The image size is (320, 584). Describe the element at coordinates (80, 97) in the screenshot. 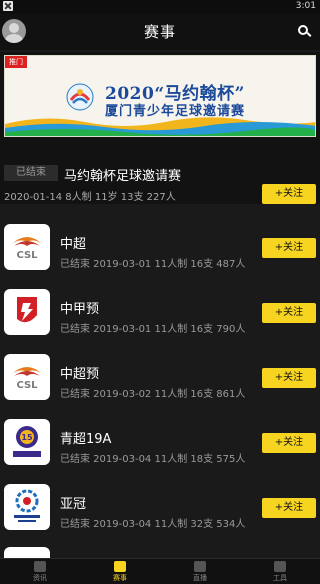

I see `tournament-emblem-icon` at that location.